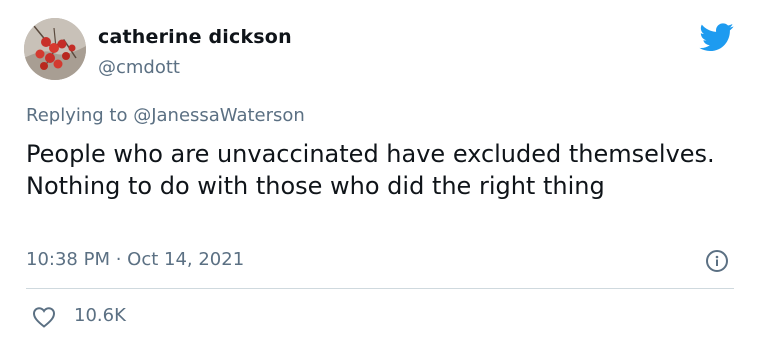  What do you see at coordinates (219, 115) in the screenshot?
I see `reply-mention-link: @JanessaWaterson` at bounding box center [219, 115].